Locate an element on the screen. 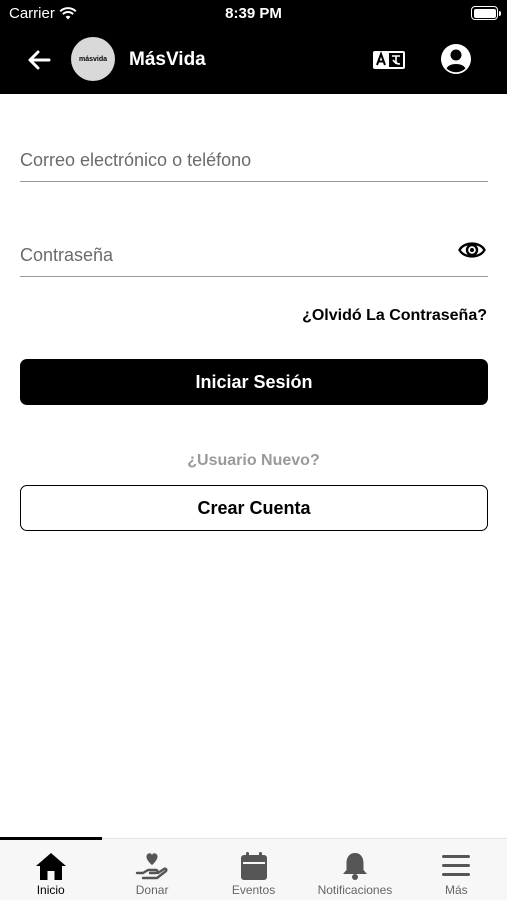  forgot-password-link: ¿Olvidó La Contraseña? is located at coordinates (394, 316).